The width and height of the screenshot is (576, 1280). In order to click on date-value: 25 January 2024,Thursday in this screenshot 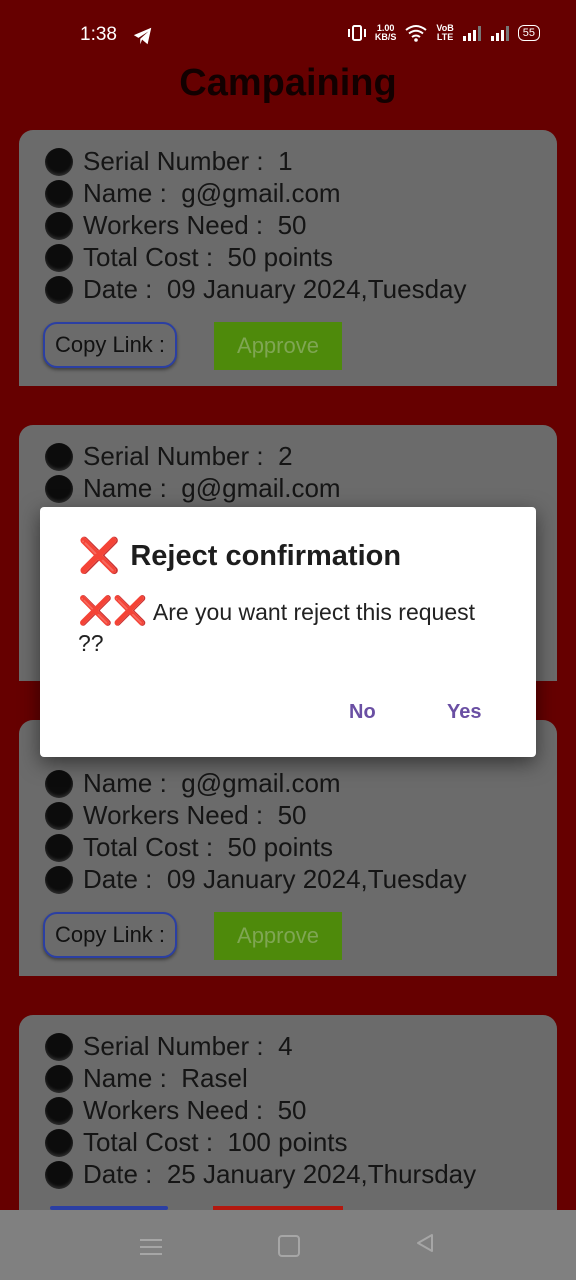, I will do `click(321, 1174)`.